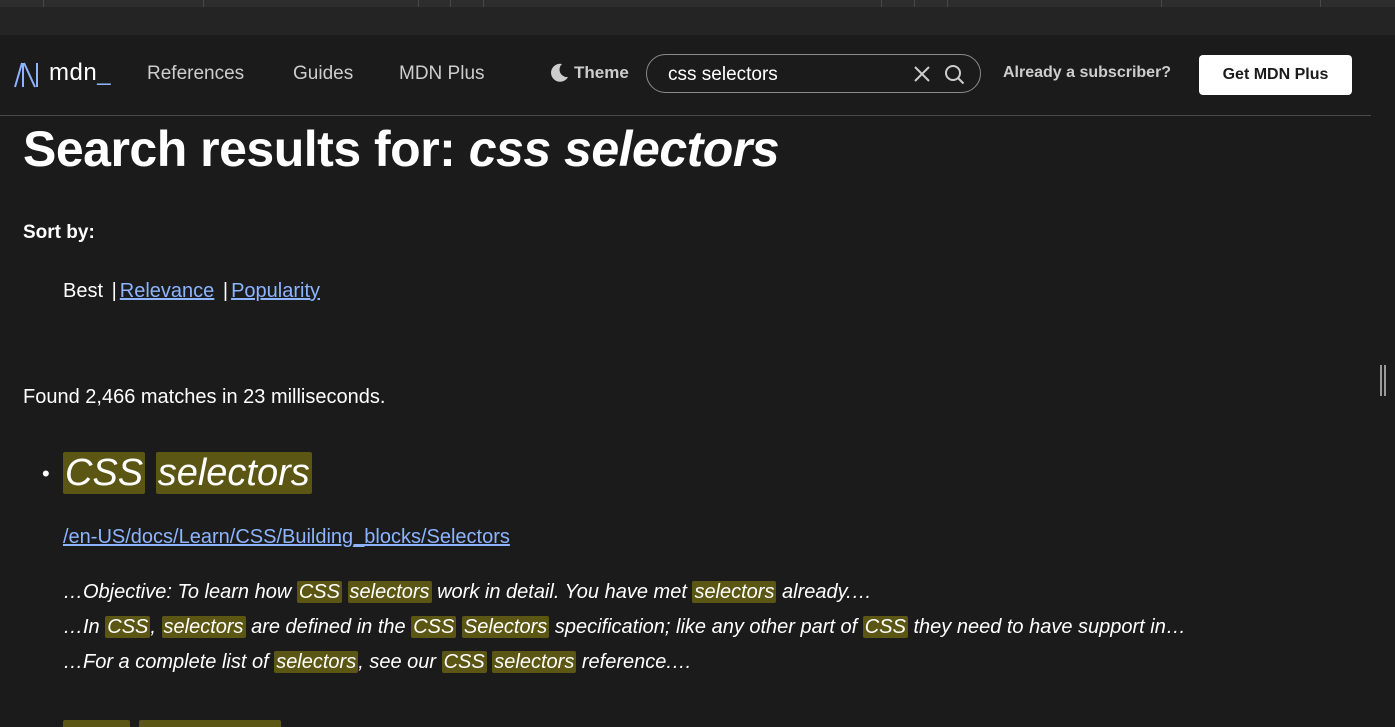  What do you see at coordinates (345, 592) in the screenshot?
I see `snippet-text` at bounding box center [345, 592].